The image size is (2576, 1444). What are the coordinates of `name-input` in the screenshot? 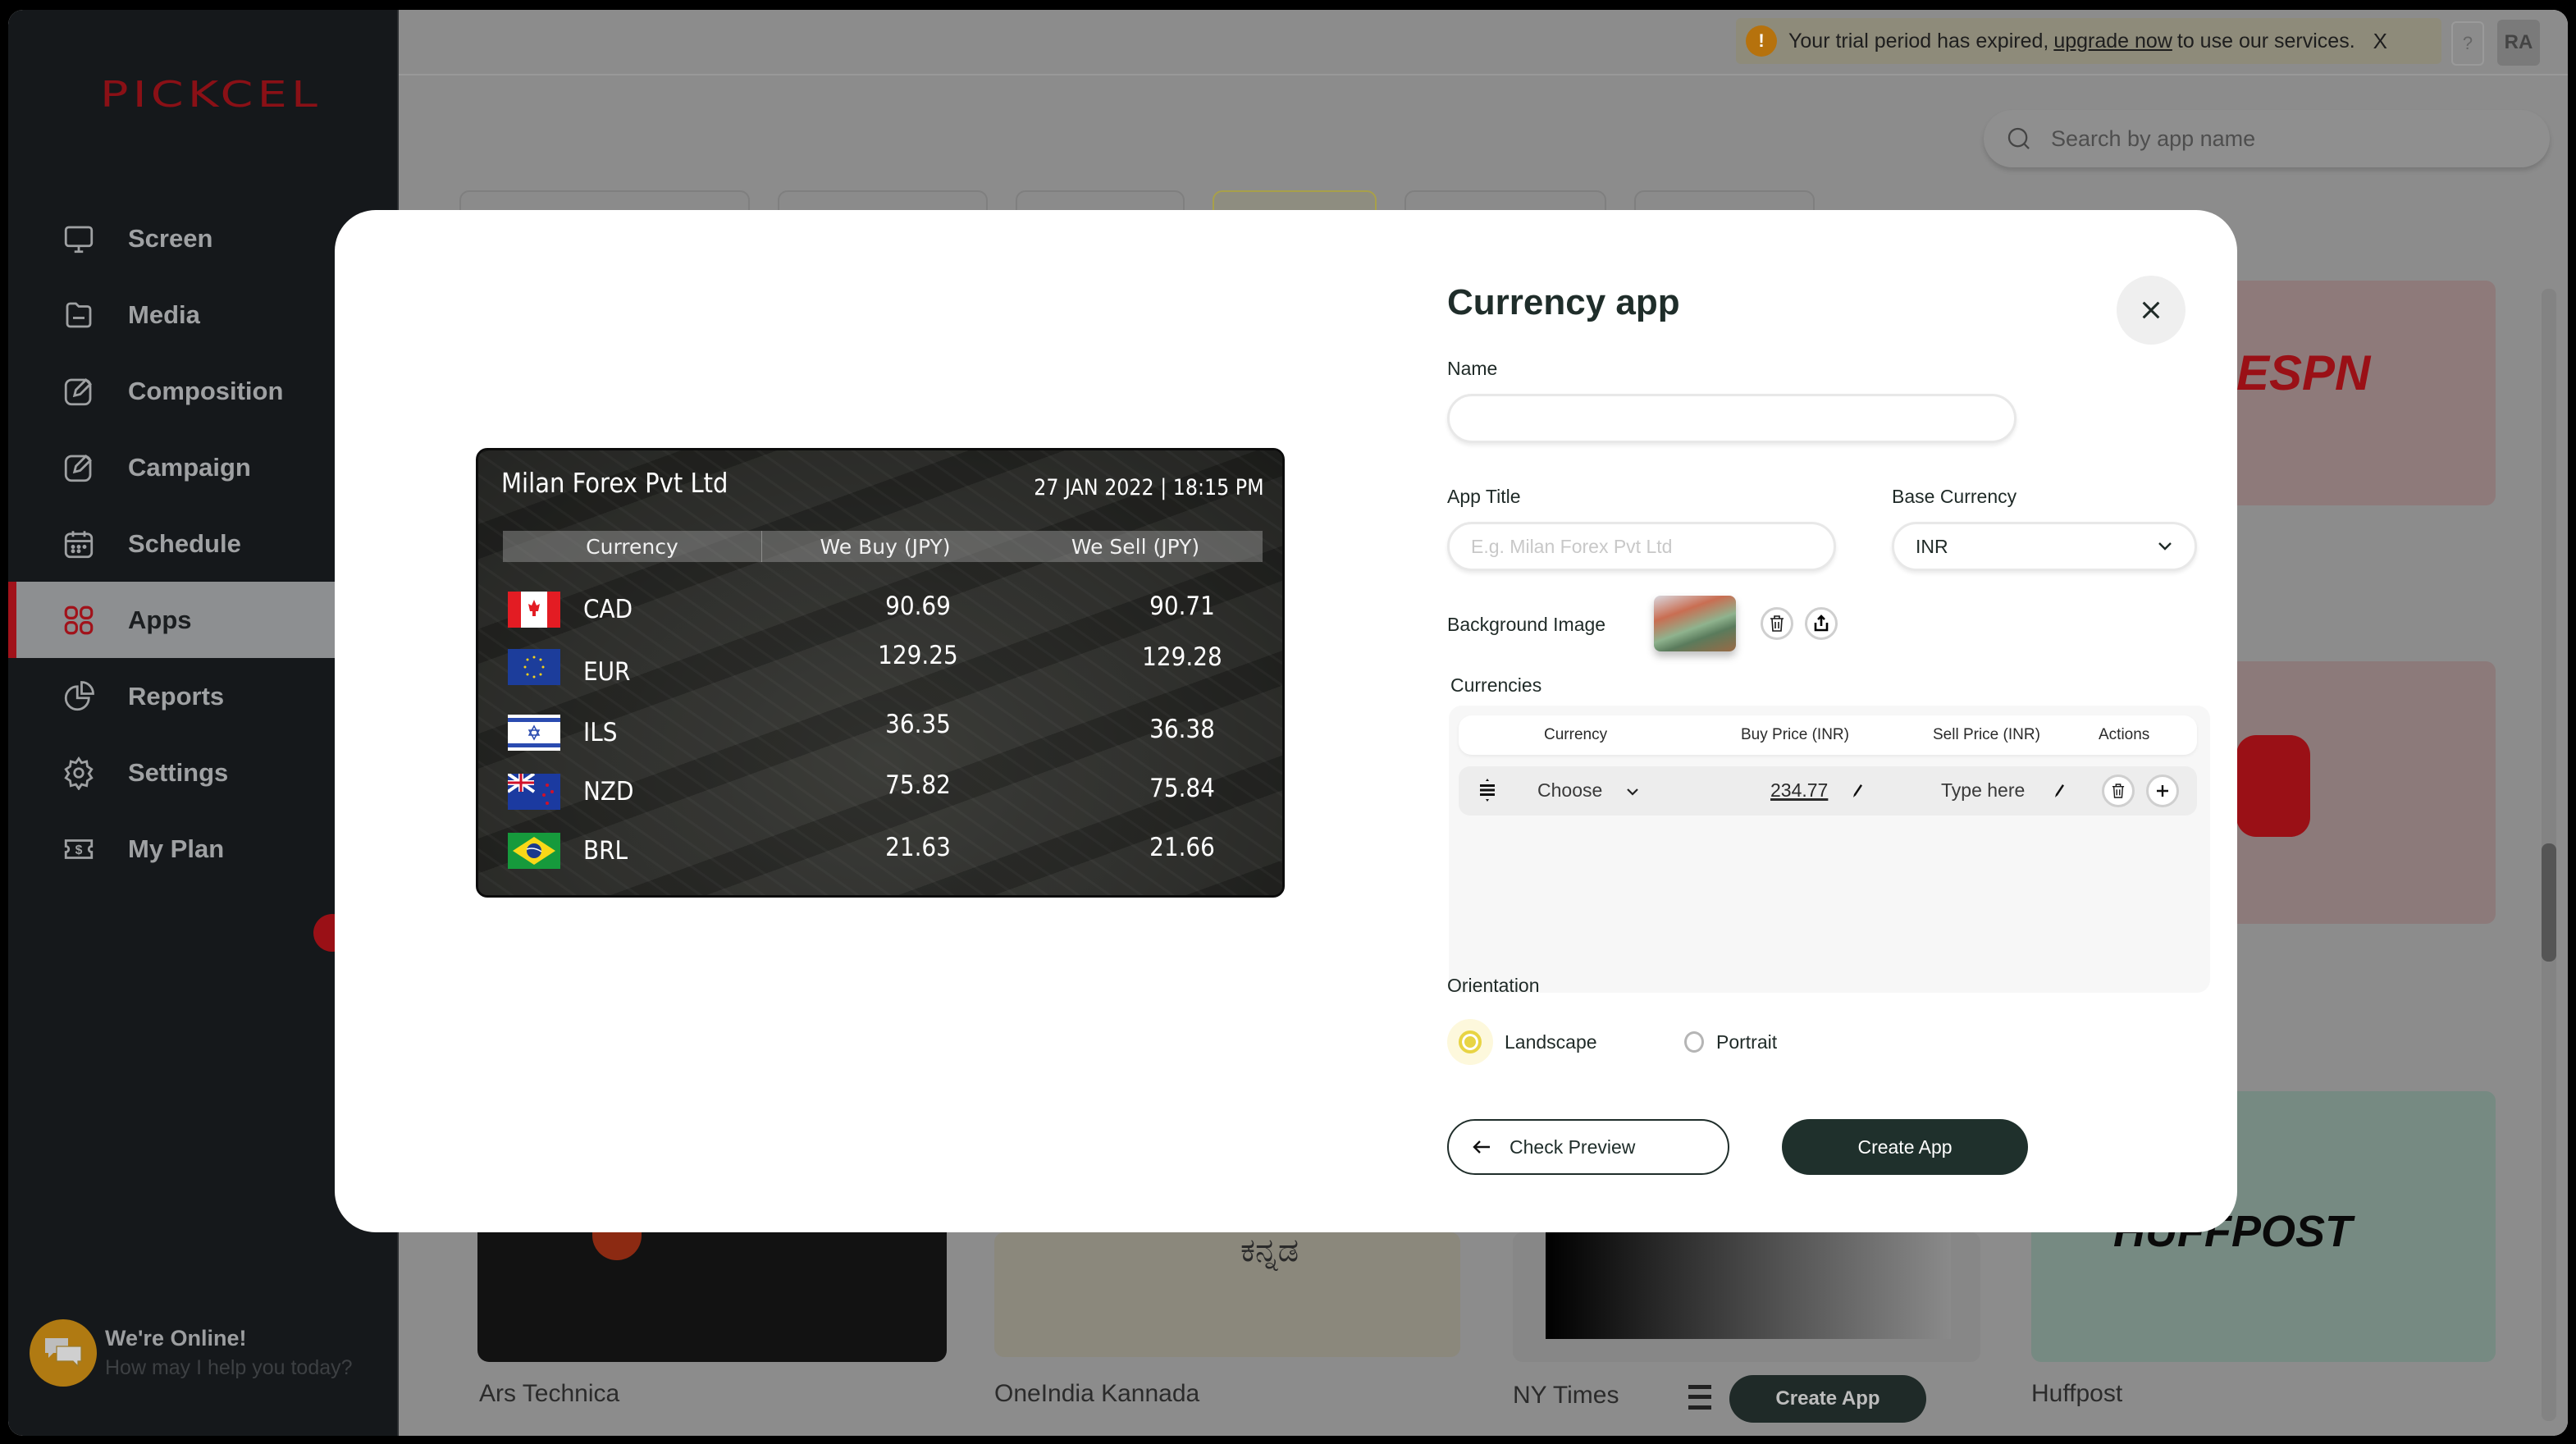 It's located at (1731, 418).